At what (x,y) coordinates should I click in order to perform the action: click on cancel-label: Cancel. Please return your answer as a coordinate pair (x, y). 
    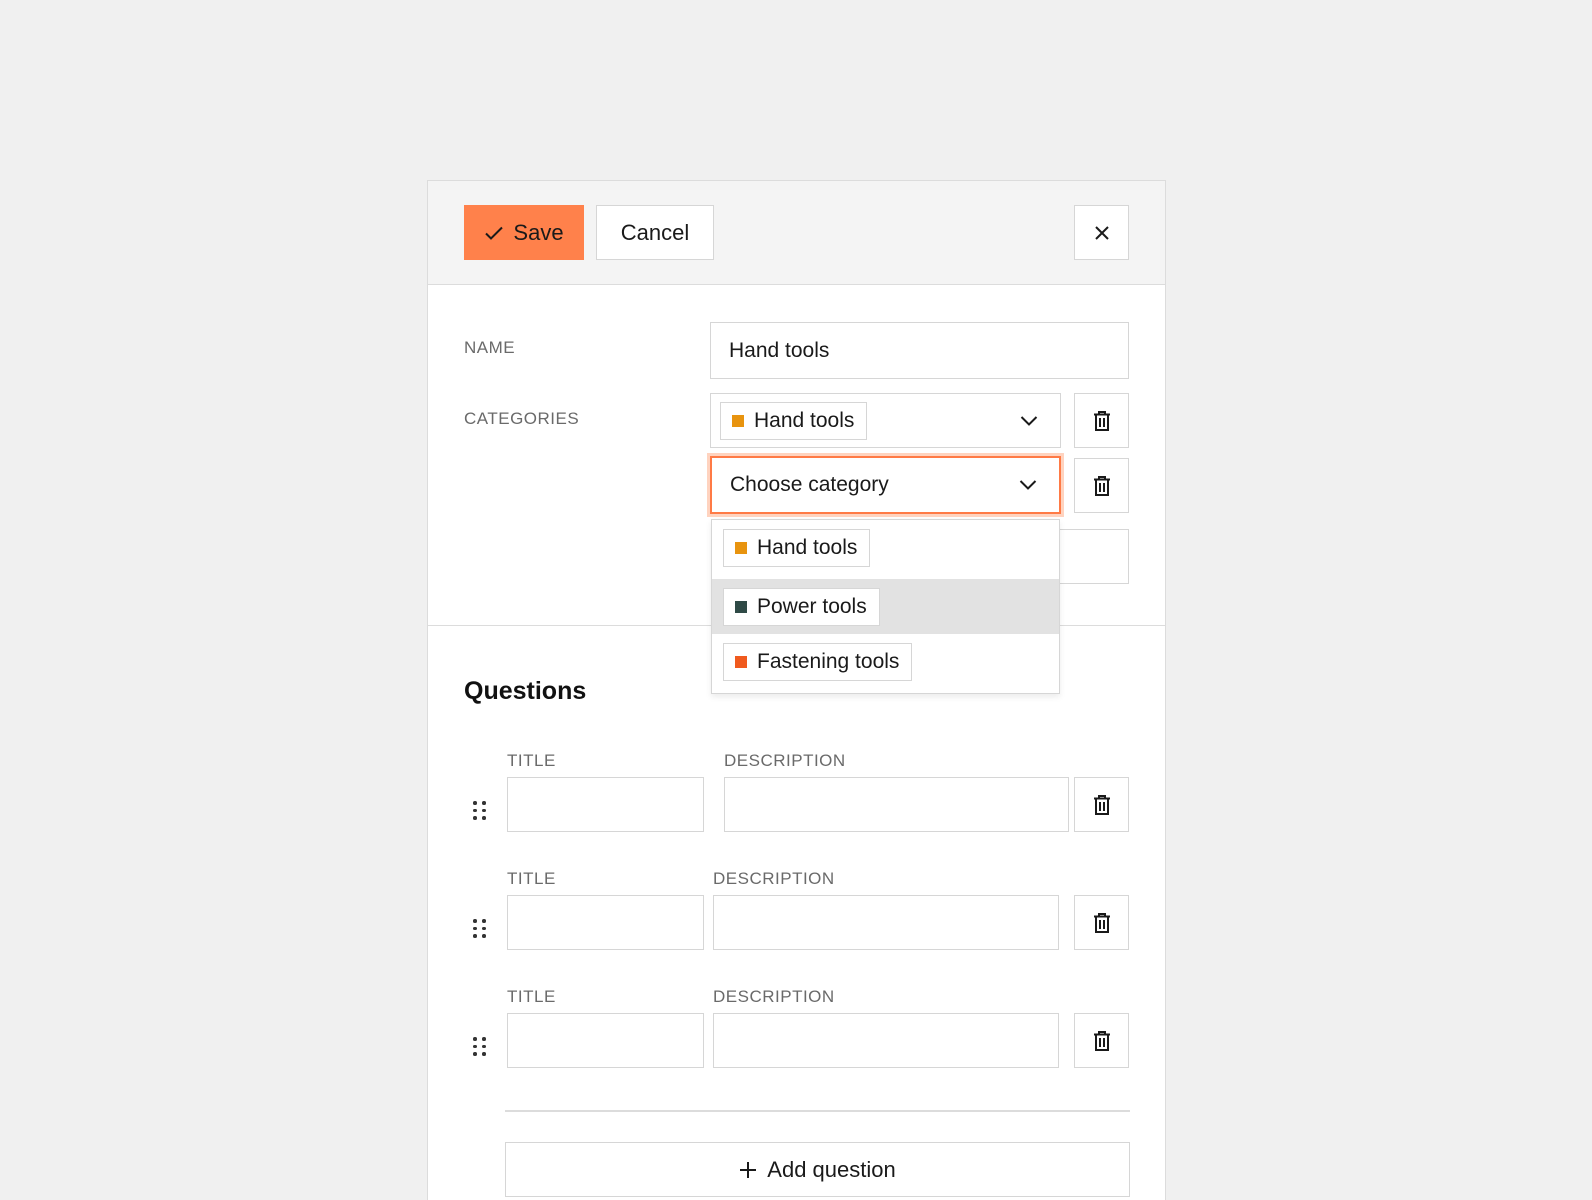
    Looking at the image, I should click on (655, 232).